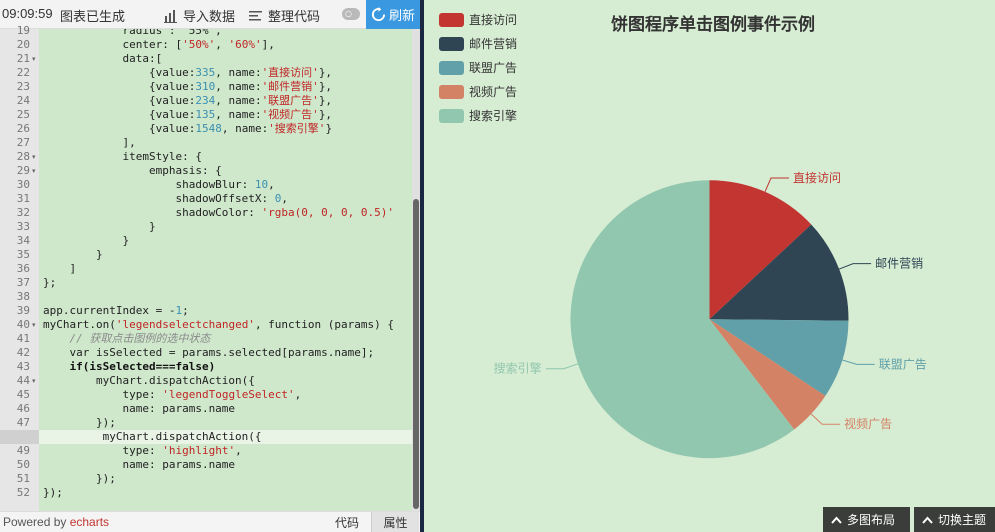 Image resolution: width=995 pixels, height=532 pixels. I want to click on active-line-gutter-highlight, so click(19, 437).